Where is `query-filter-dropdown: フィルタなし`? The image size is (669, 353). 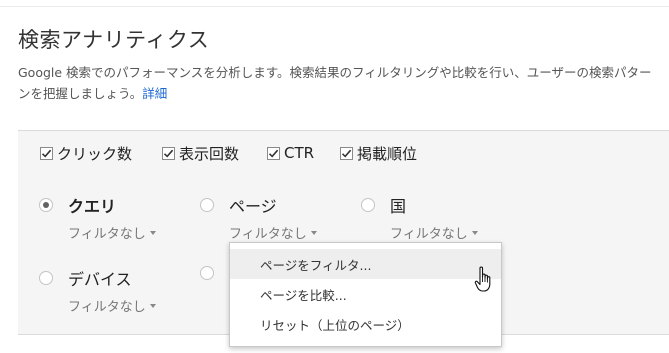
query-filter-dropdown: フィルタなし is located at coordinates (112, 232).